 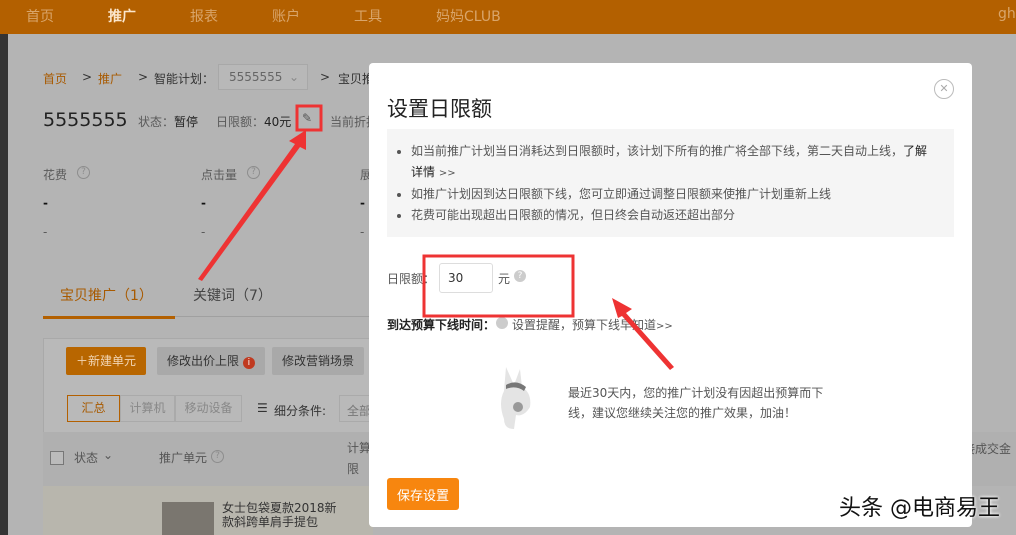 What do you see at coordinates (309, 118) in the screenshot?
I see `annotation-box-pencil` at bounding box center [309, 118].